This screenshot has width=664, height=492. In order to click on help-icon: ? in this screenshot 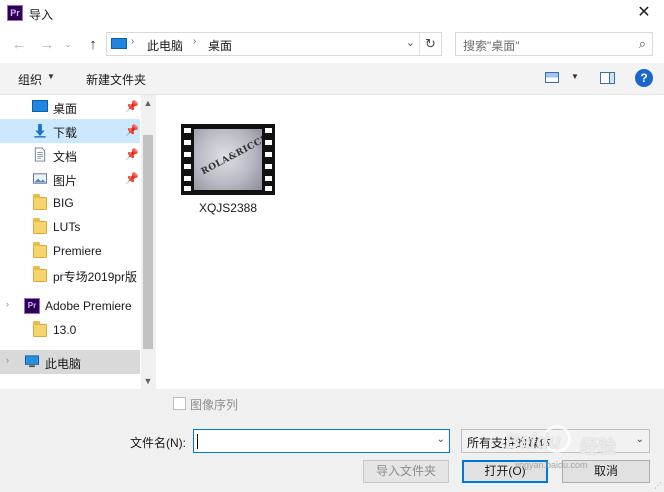, I will do `click(644, 78)`.